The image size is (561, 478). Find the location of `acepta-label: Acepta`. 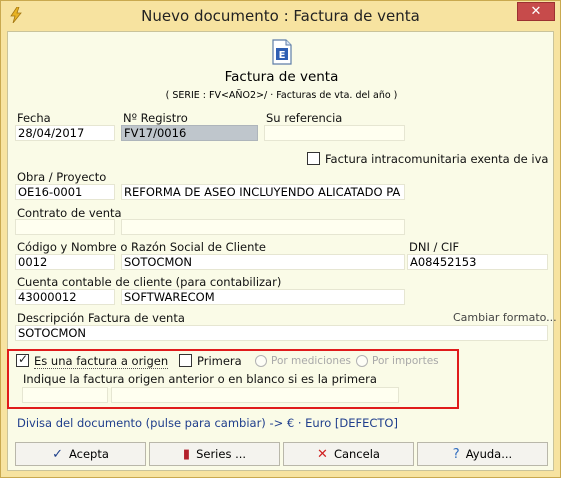

acepta-label: Acepta is located at coordinates (88, 454).